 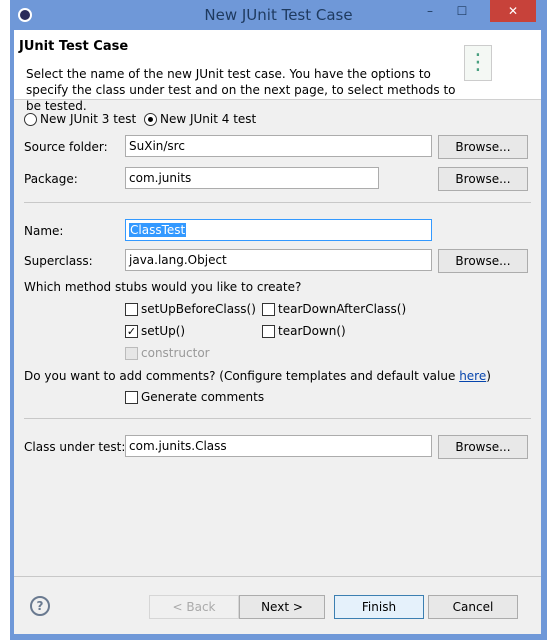 What do you see at coordinates (472, 376) in the screenshot?
I see `configure-templates-link: here` at bounding box center [472, 376].